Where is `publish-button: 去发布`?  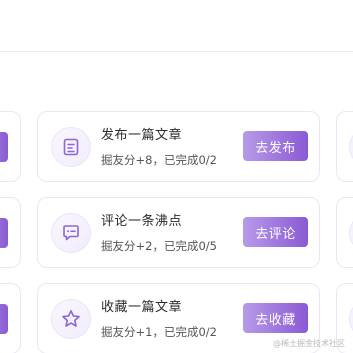 publish-button: 去发布 is located at coordinates (275, 146).